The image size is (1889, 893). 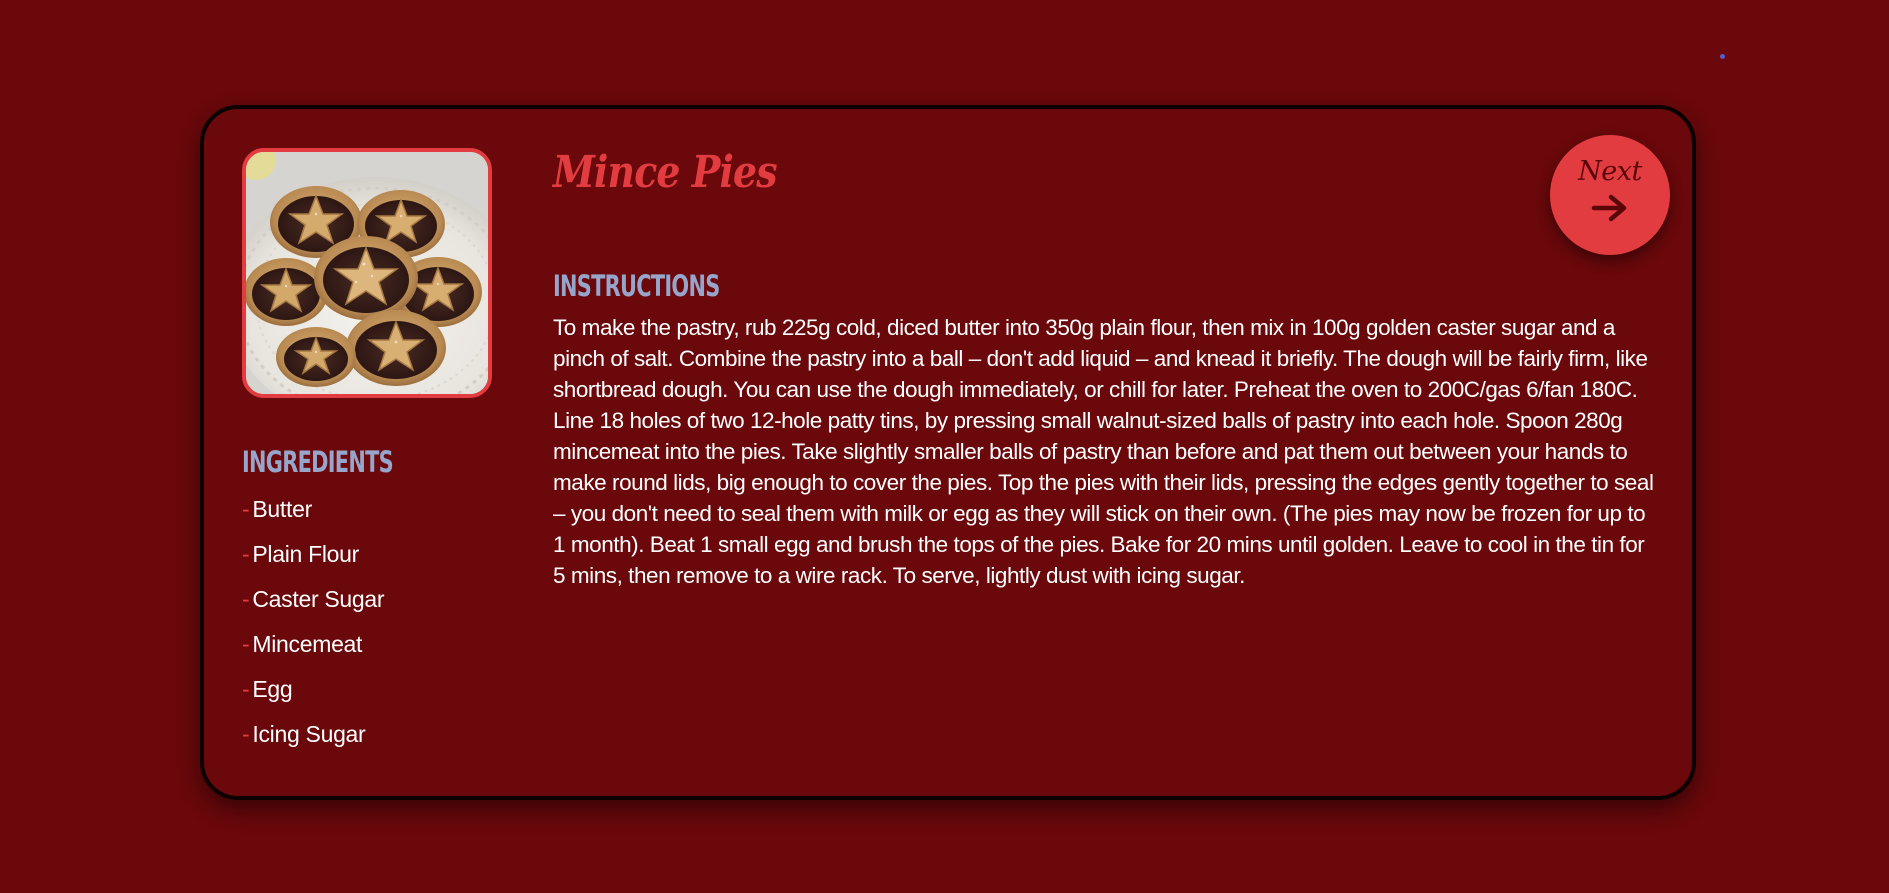 I want to click on ingredient-label: Butter, so click(x=282, y=509).